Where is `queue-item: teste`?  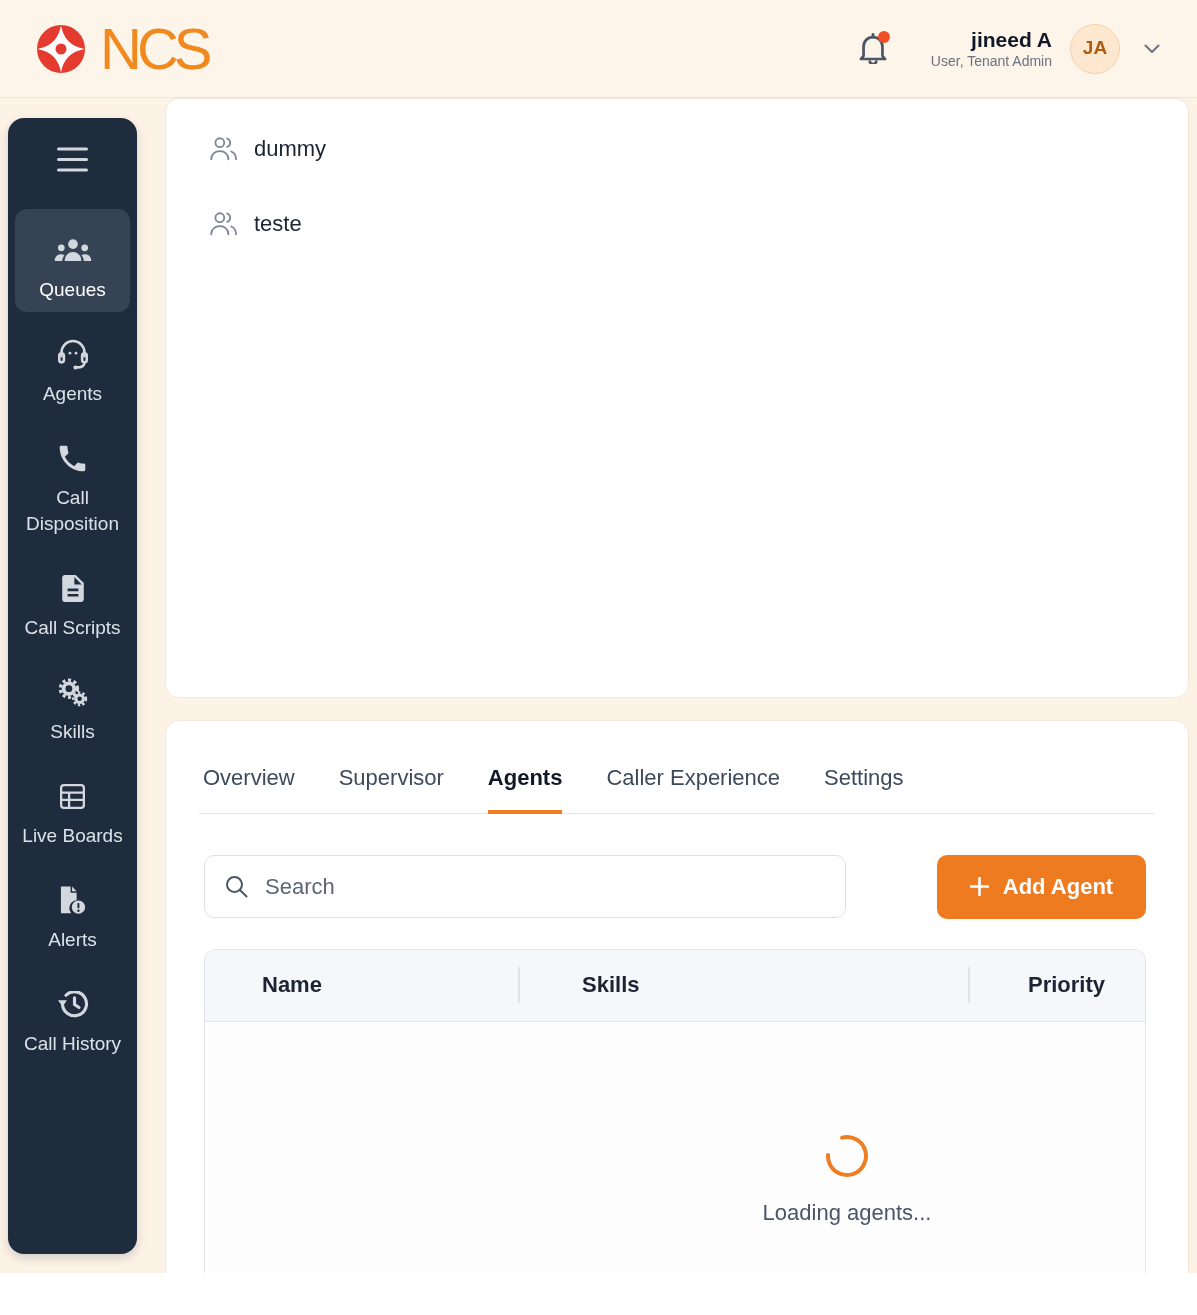
queue-item: teste is located at coordinates (256, 223).